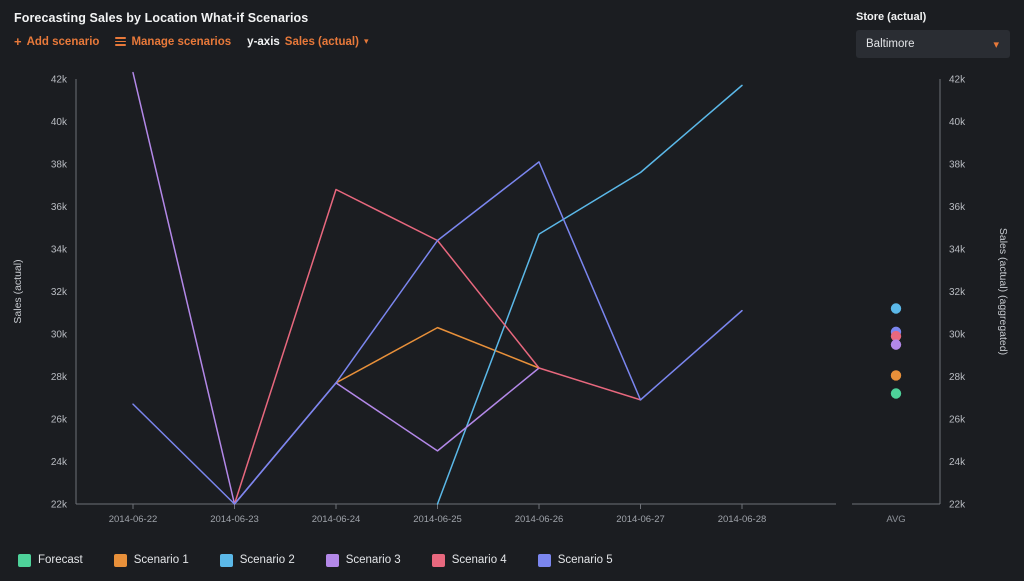 This screenshot has width=1024, height=581. I want to click on legend-item-forecast: Forecast, so click(50, 560).